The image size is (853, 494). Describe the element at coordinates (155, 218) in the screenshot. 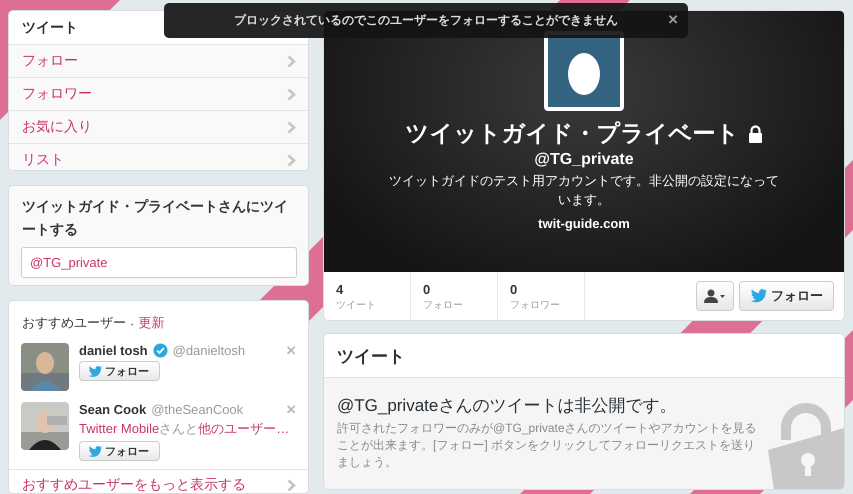

I see `compose-title: ツイットガイド・プライベートさんにツイートする` at that location.